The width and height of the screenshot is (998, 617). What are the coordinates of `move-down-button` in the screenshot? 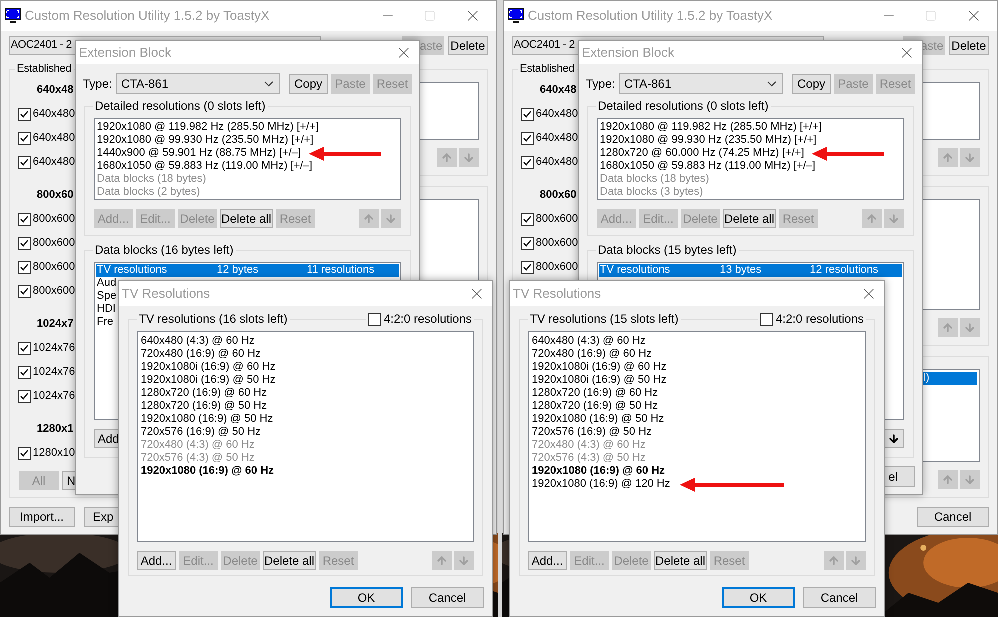 It's located at (894, 438).